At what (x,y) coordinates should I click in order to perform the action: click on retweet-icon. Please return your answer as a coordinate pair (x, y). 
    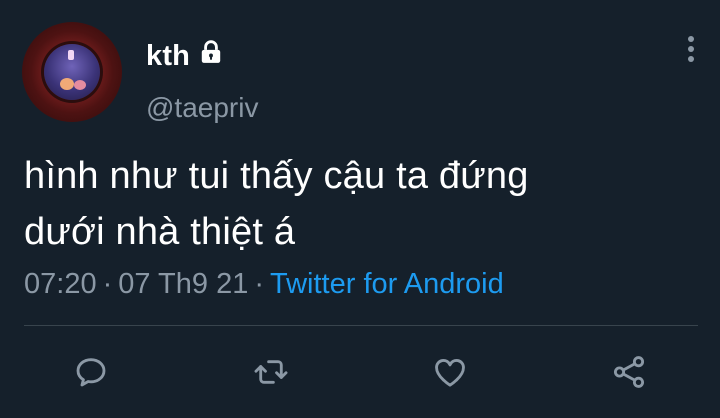
    Looking at the image, I should click on (271, 372).